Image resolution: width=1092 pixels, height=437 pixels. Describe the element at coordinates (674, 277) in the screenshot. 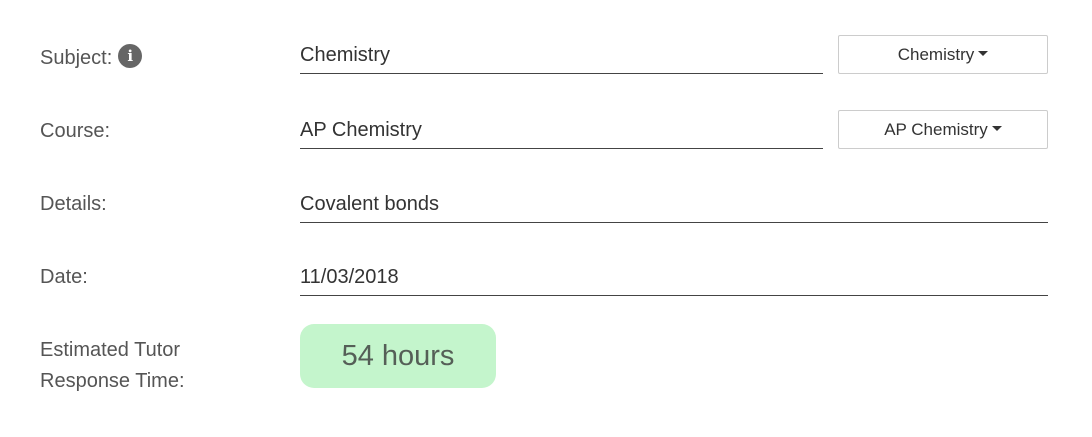

I see `date-field: 11/03/2018` at that location.